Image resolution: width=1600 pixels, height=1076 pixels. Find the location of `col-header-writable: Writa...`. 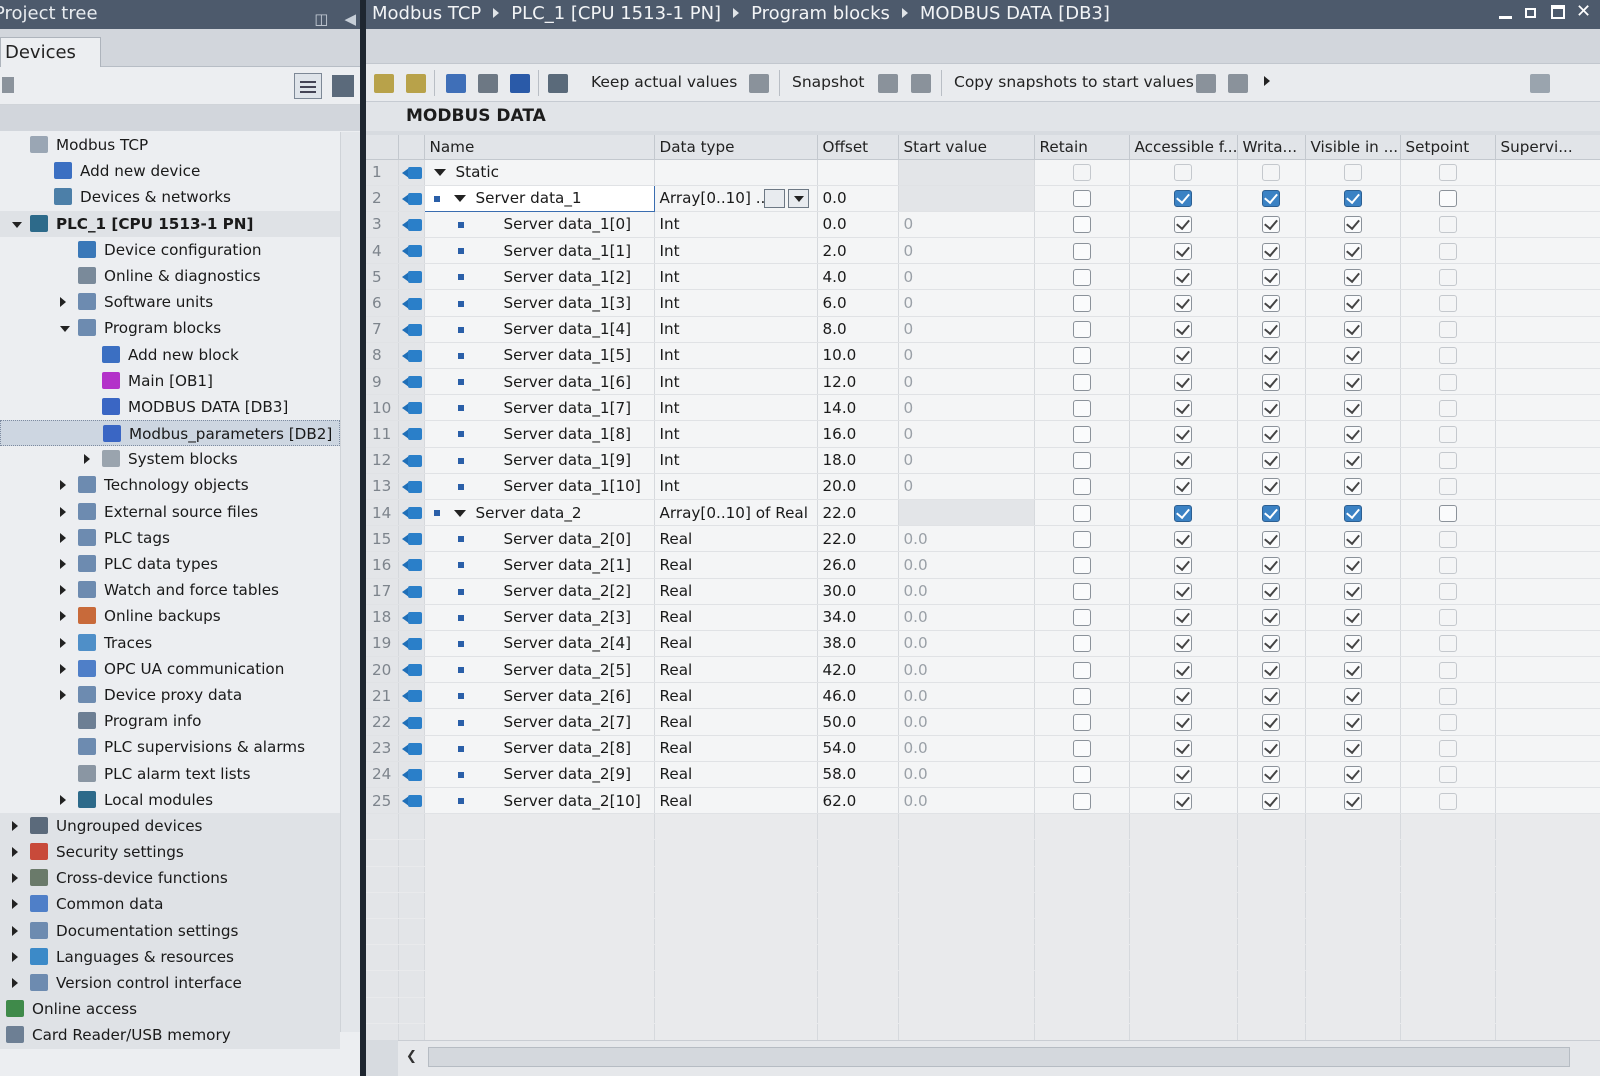

col-header-writable: Writa... is located at coordinates (1271, 147).